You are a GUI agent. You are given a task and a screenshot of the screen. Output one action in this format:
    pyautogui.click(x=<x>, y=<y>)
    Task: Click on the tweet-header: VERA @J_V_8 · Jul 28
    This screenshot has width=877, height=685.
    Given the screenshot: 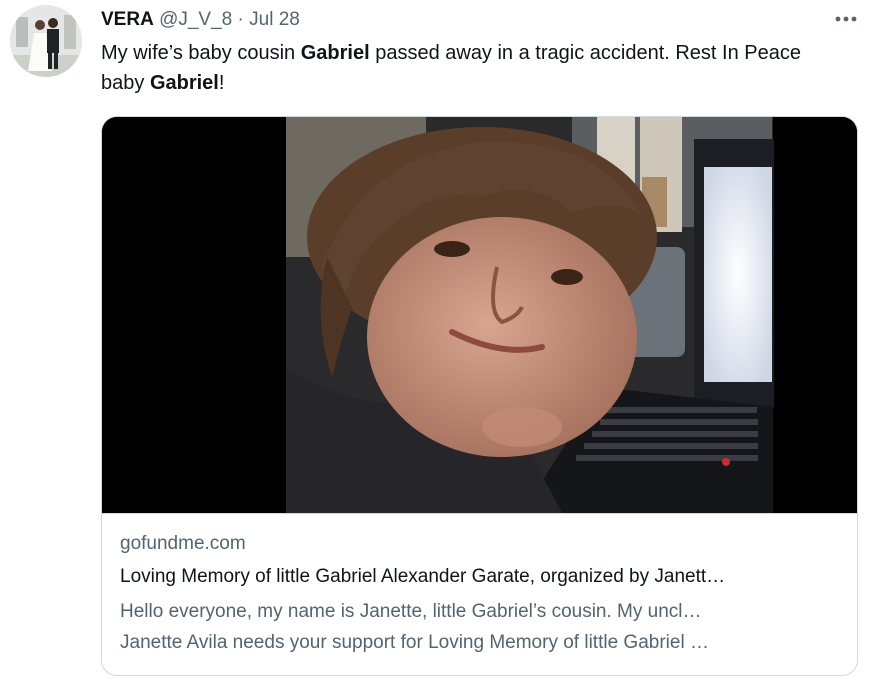 What is the action you would take?
    pyautogui.click(x=200, y=20)
    